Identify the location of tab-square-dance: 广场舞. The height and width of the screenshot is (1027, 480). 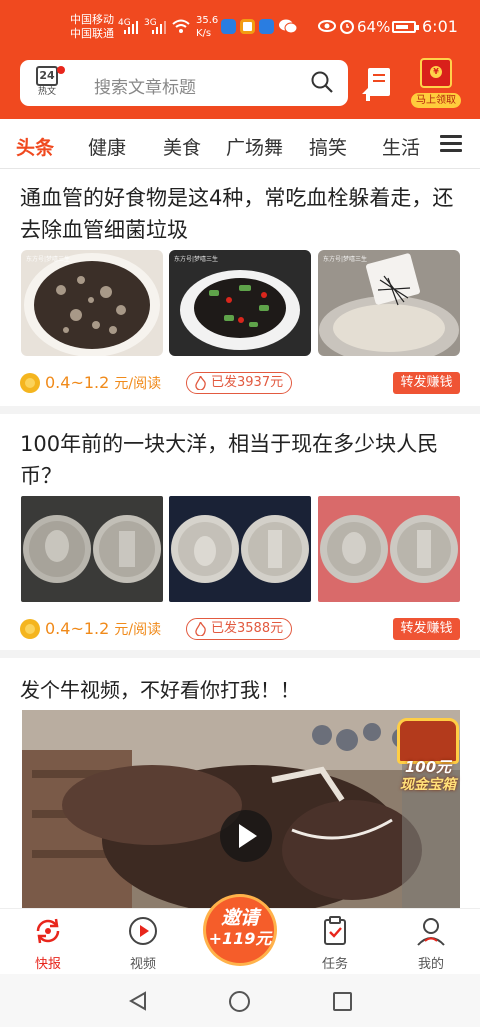
(254, 146).